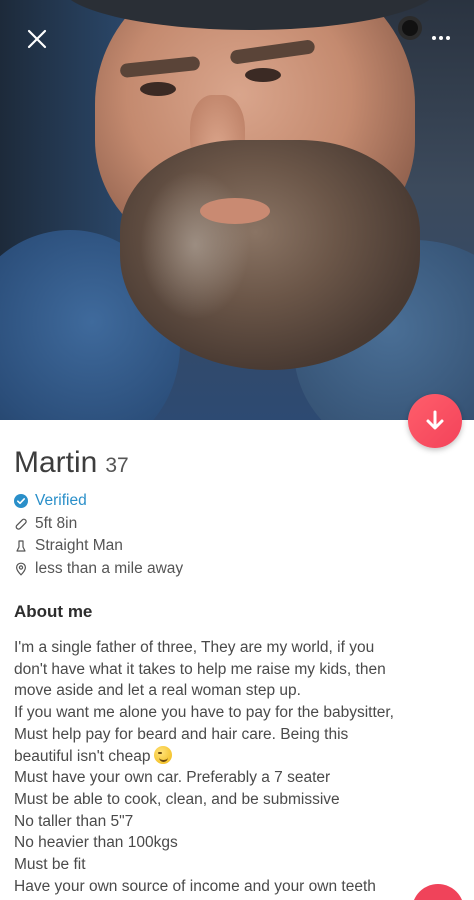 Image resolution: width=474 pixels, height=900 pixels. Describe the element at coordinates (21, 501) in the screenshot. I see `verified-check-icon` at that location.